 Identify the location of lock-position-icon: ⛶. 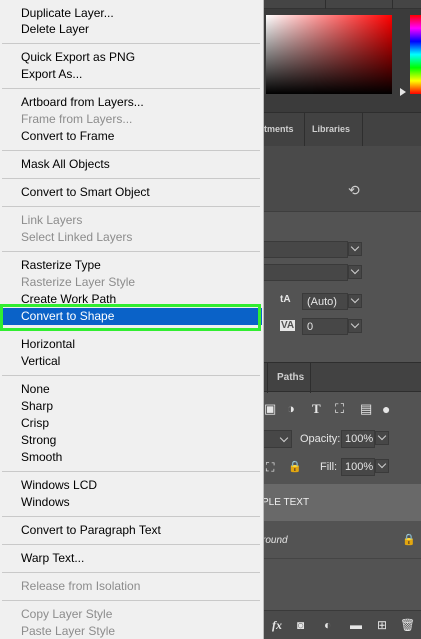
(270, 467).